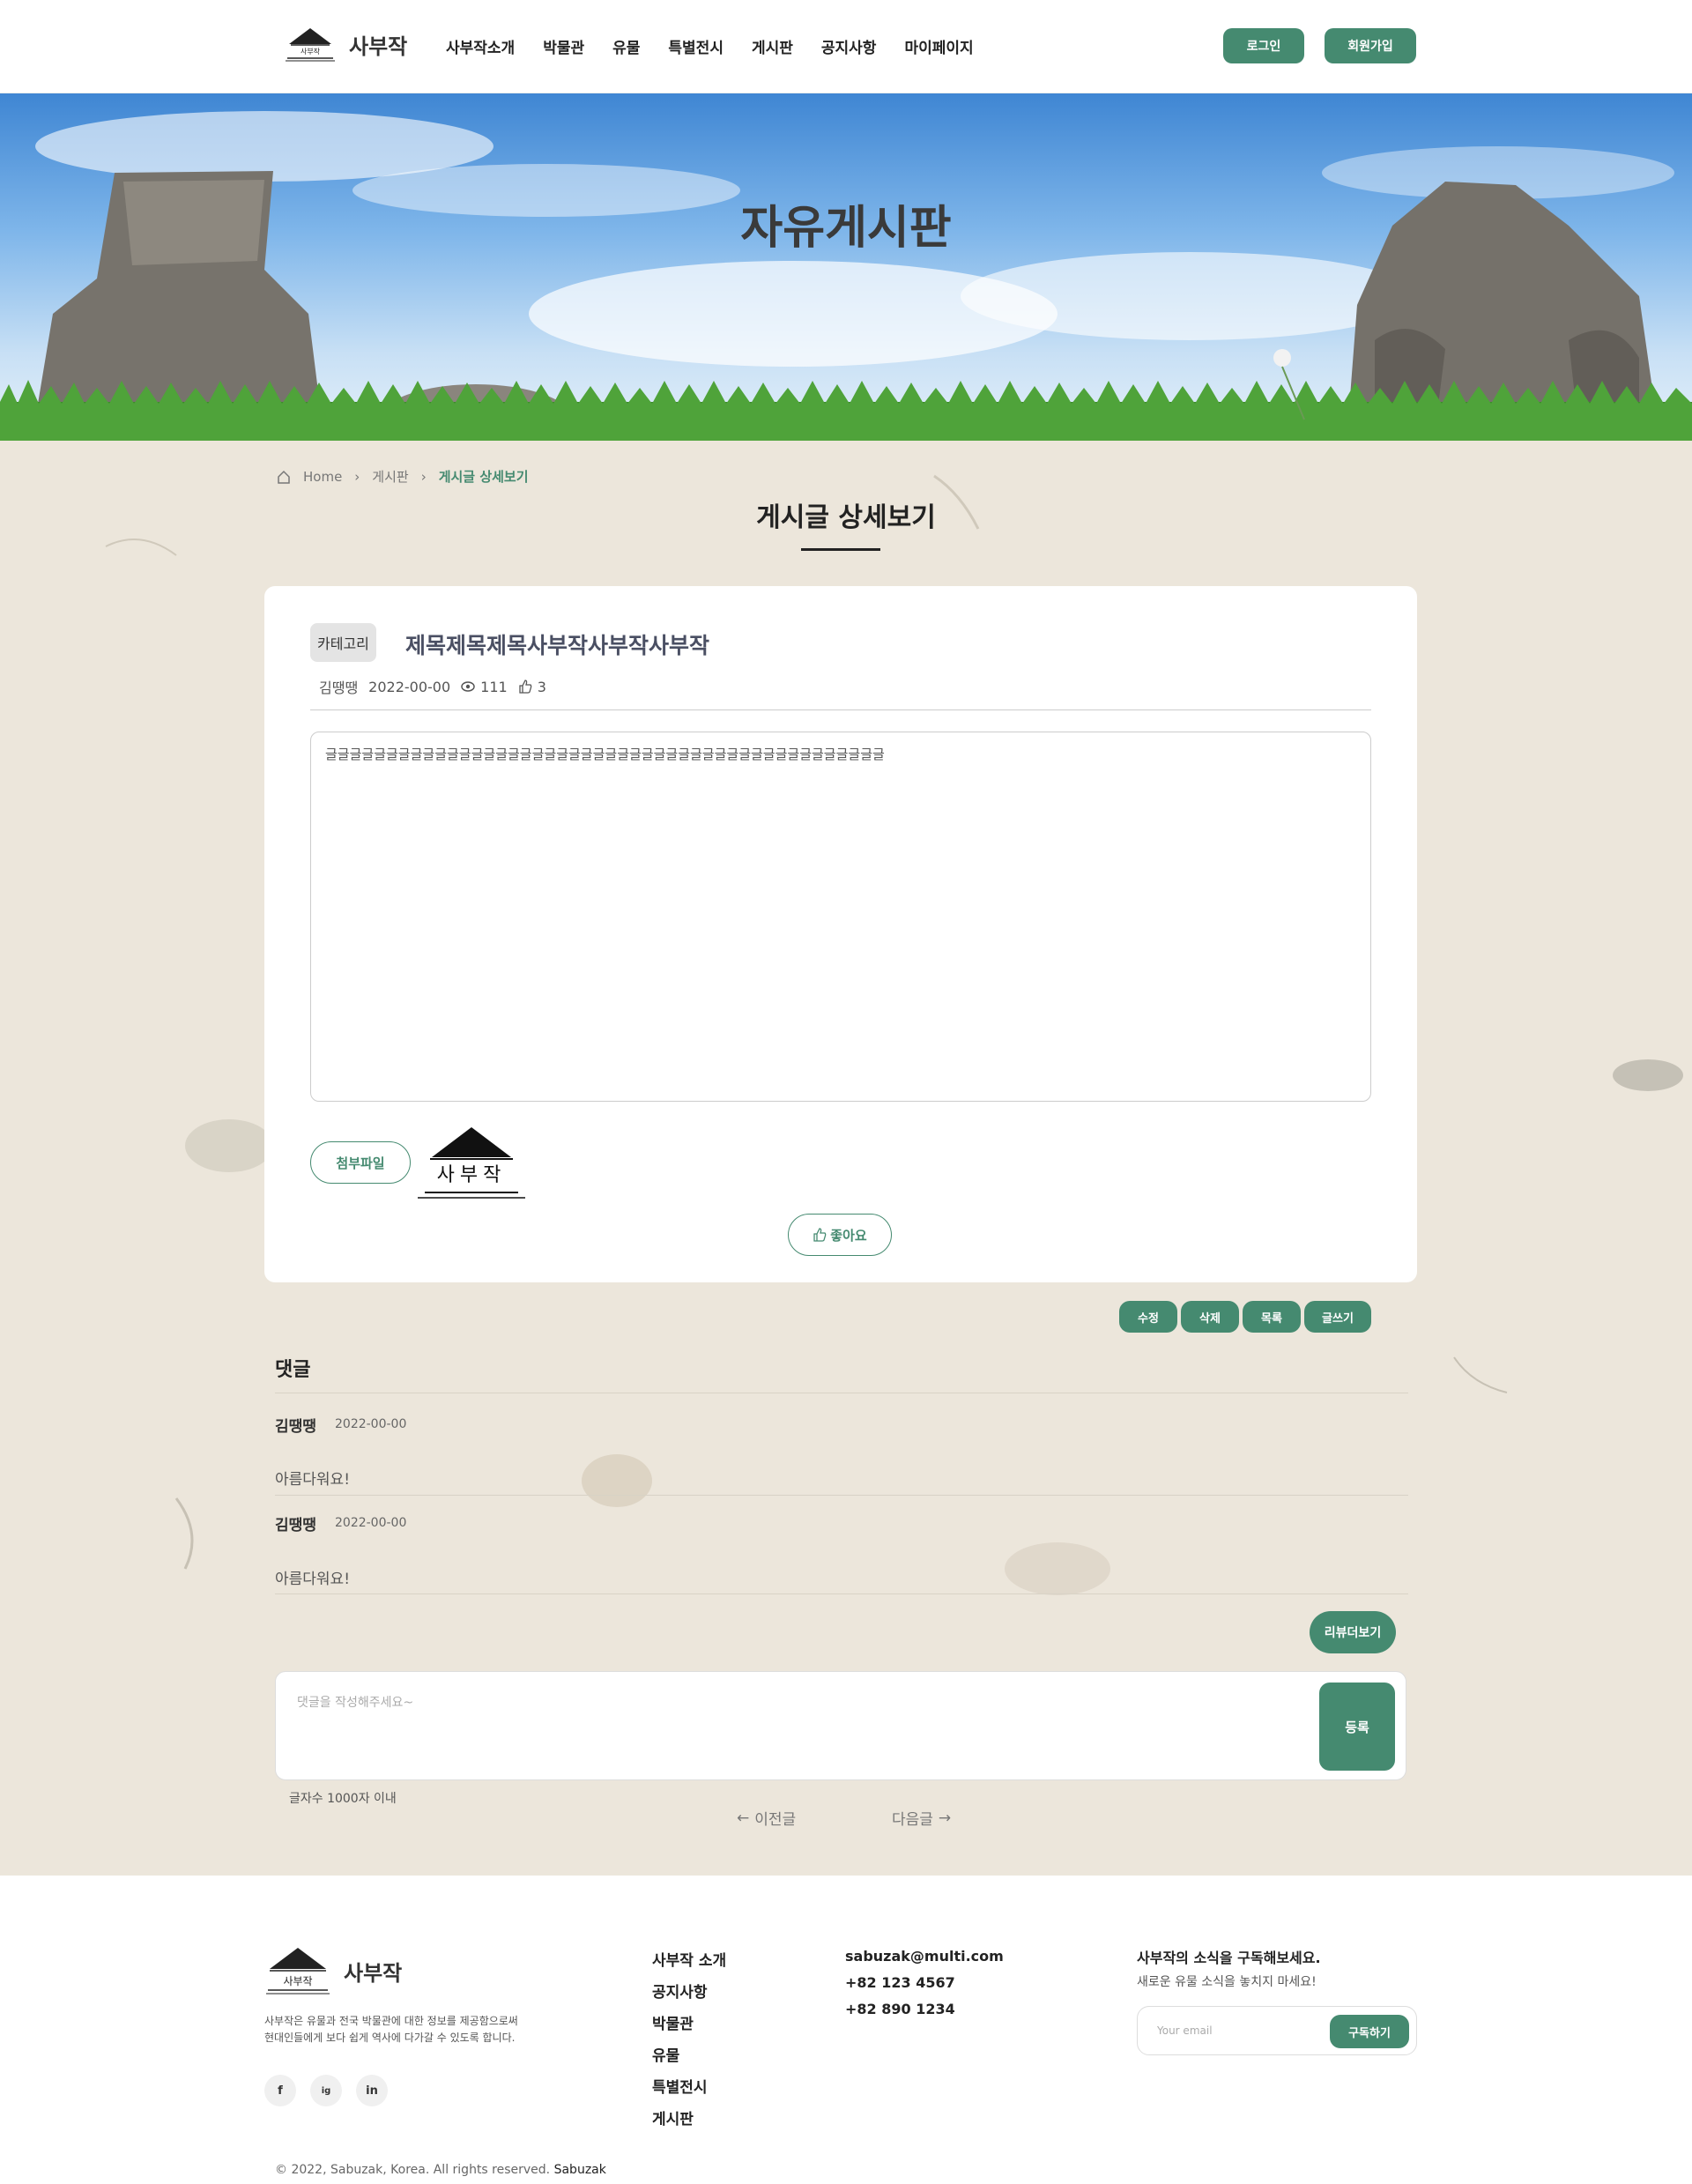 The image size is (1692, 2184). What do you see at coordinates (343, 642) in the screenshot?
I see `category-badge: 카테고리` at bounding box center [343, 642].